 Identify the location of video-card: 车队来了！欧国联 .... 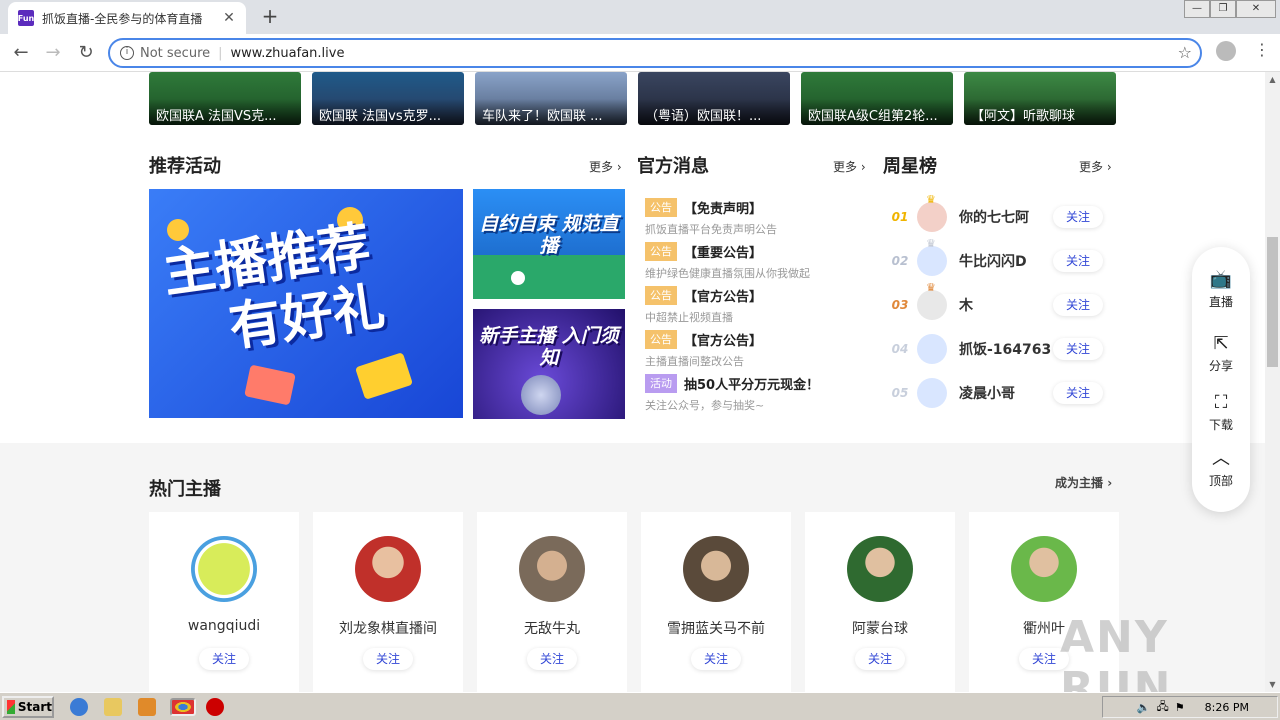
(551, 98).